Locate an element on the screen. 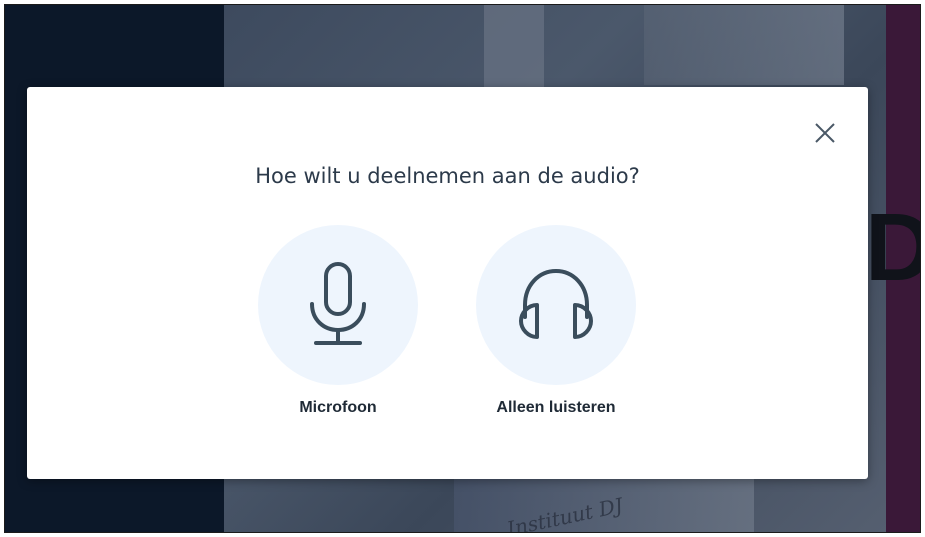 The width and height of the screenshot is (925, 537). close-icon is located at coordinates (825, 133).